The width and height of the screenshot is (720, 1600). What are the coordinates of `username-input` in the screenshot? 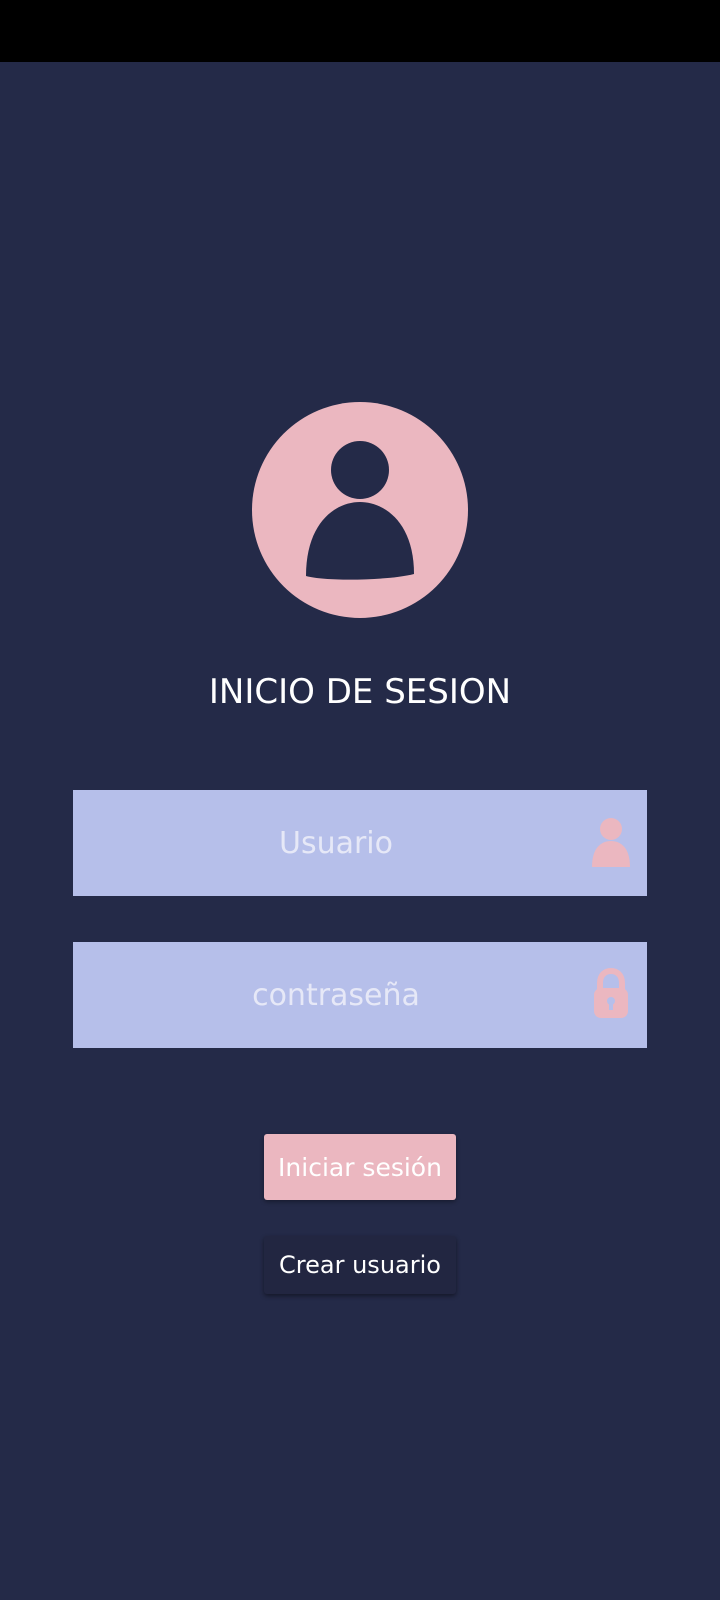 It's located at (336, 843).